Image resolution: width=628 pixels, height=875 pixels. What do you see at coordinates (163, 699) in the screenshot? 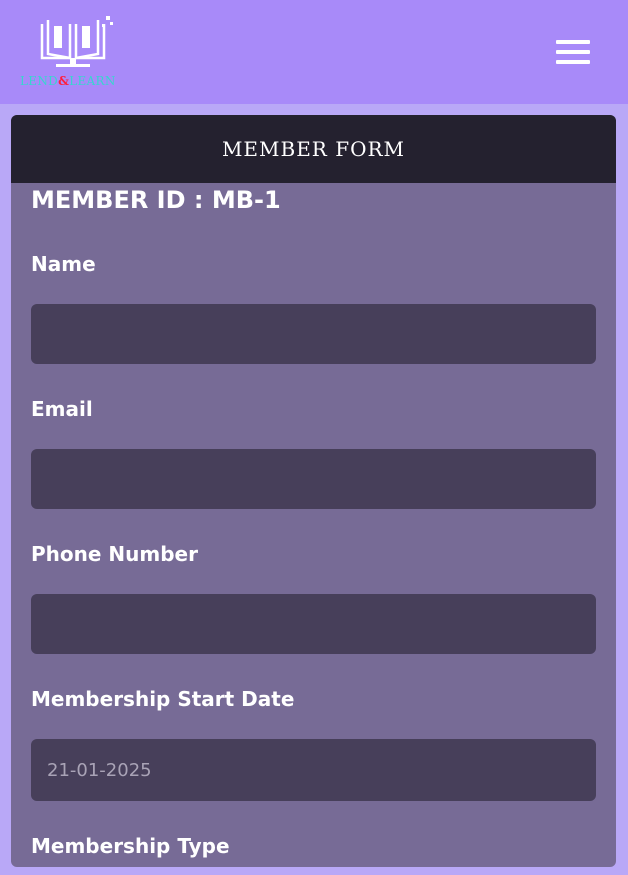
I see `membership-start-date-label: Membership Start Date` at bounding box center [163, 699].